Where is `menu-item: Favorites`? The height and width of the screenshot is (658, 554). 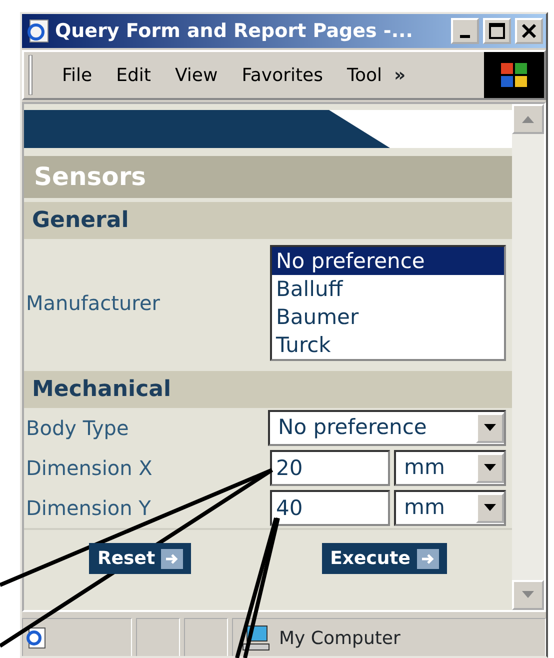
menu-item: Favorites is located at coordinates (283, 75).